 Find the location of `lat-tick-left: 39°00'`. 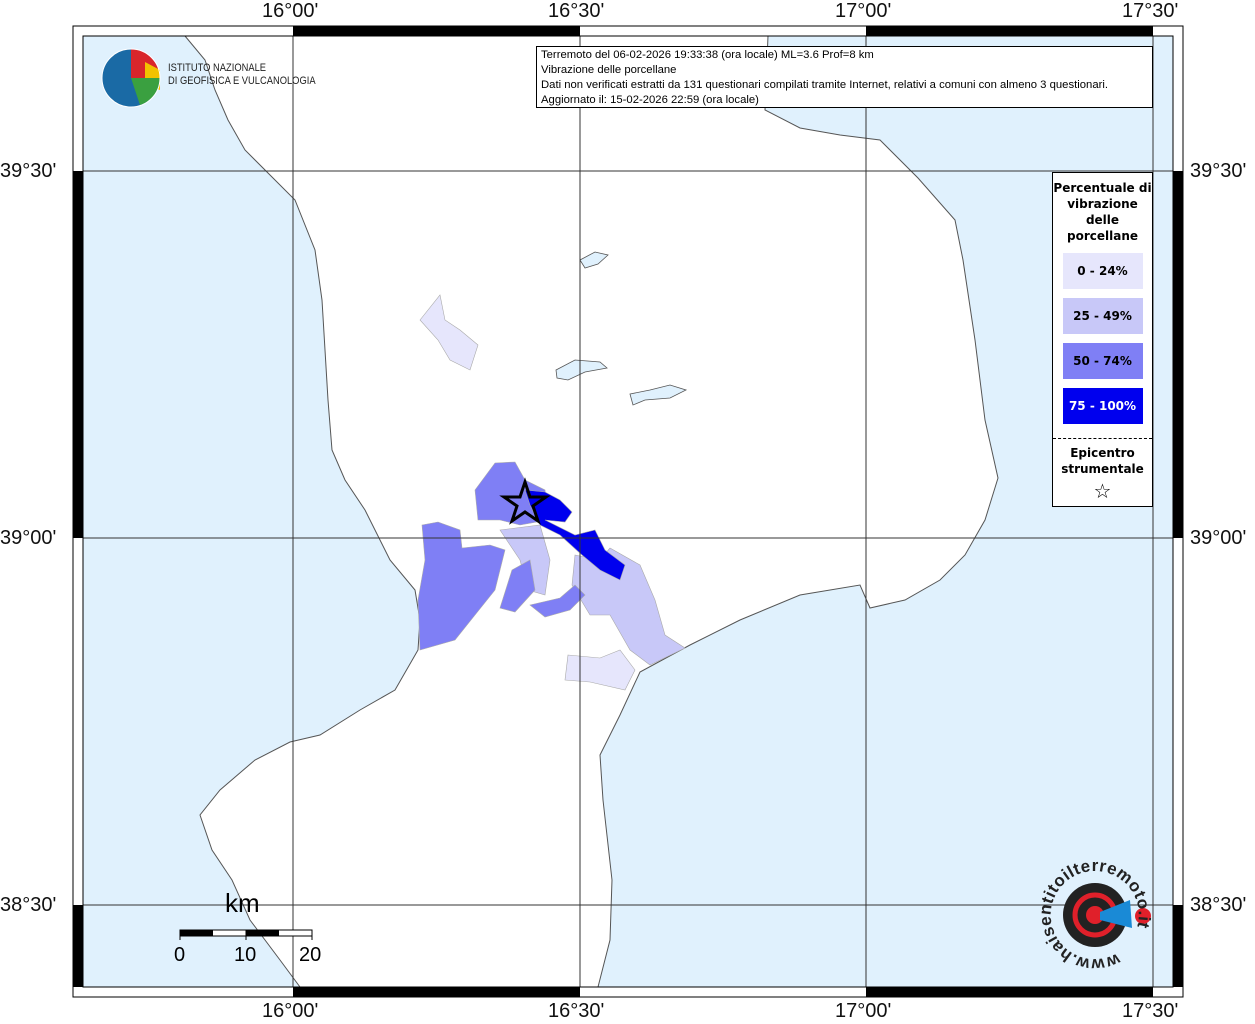

lat-tick-left: 39°00' is located at coordinates (28, 538).